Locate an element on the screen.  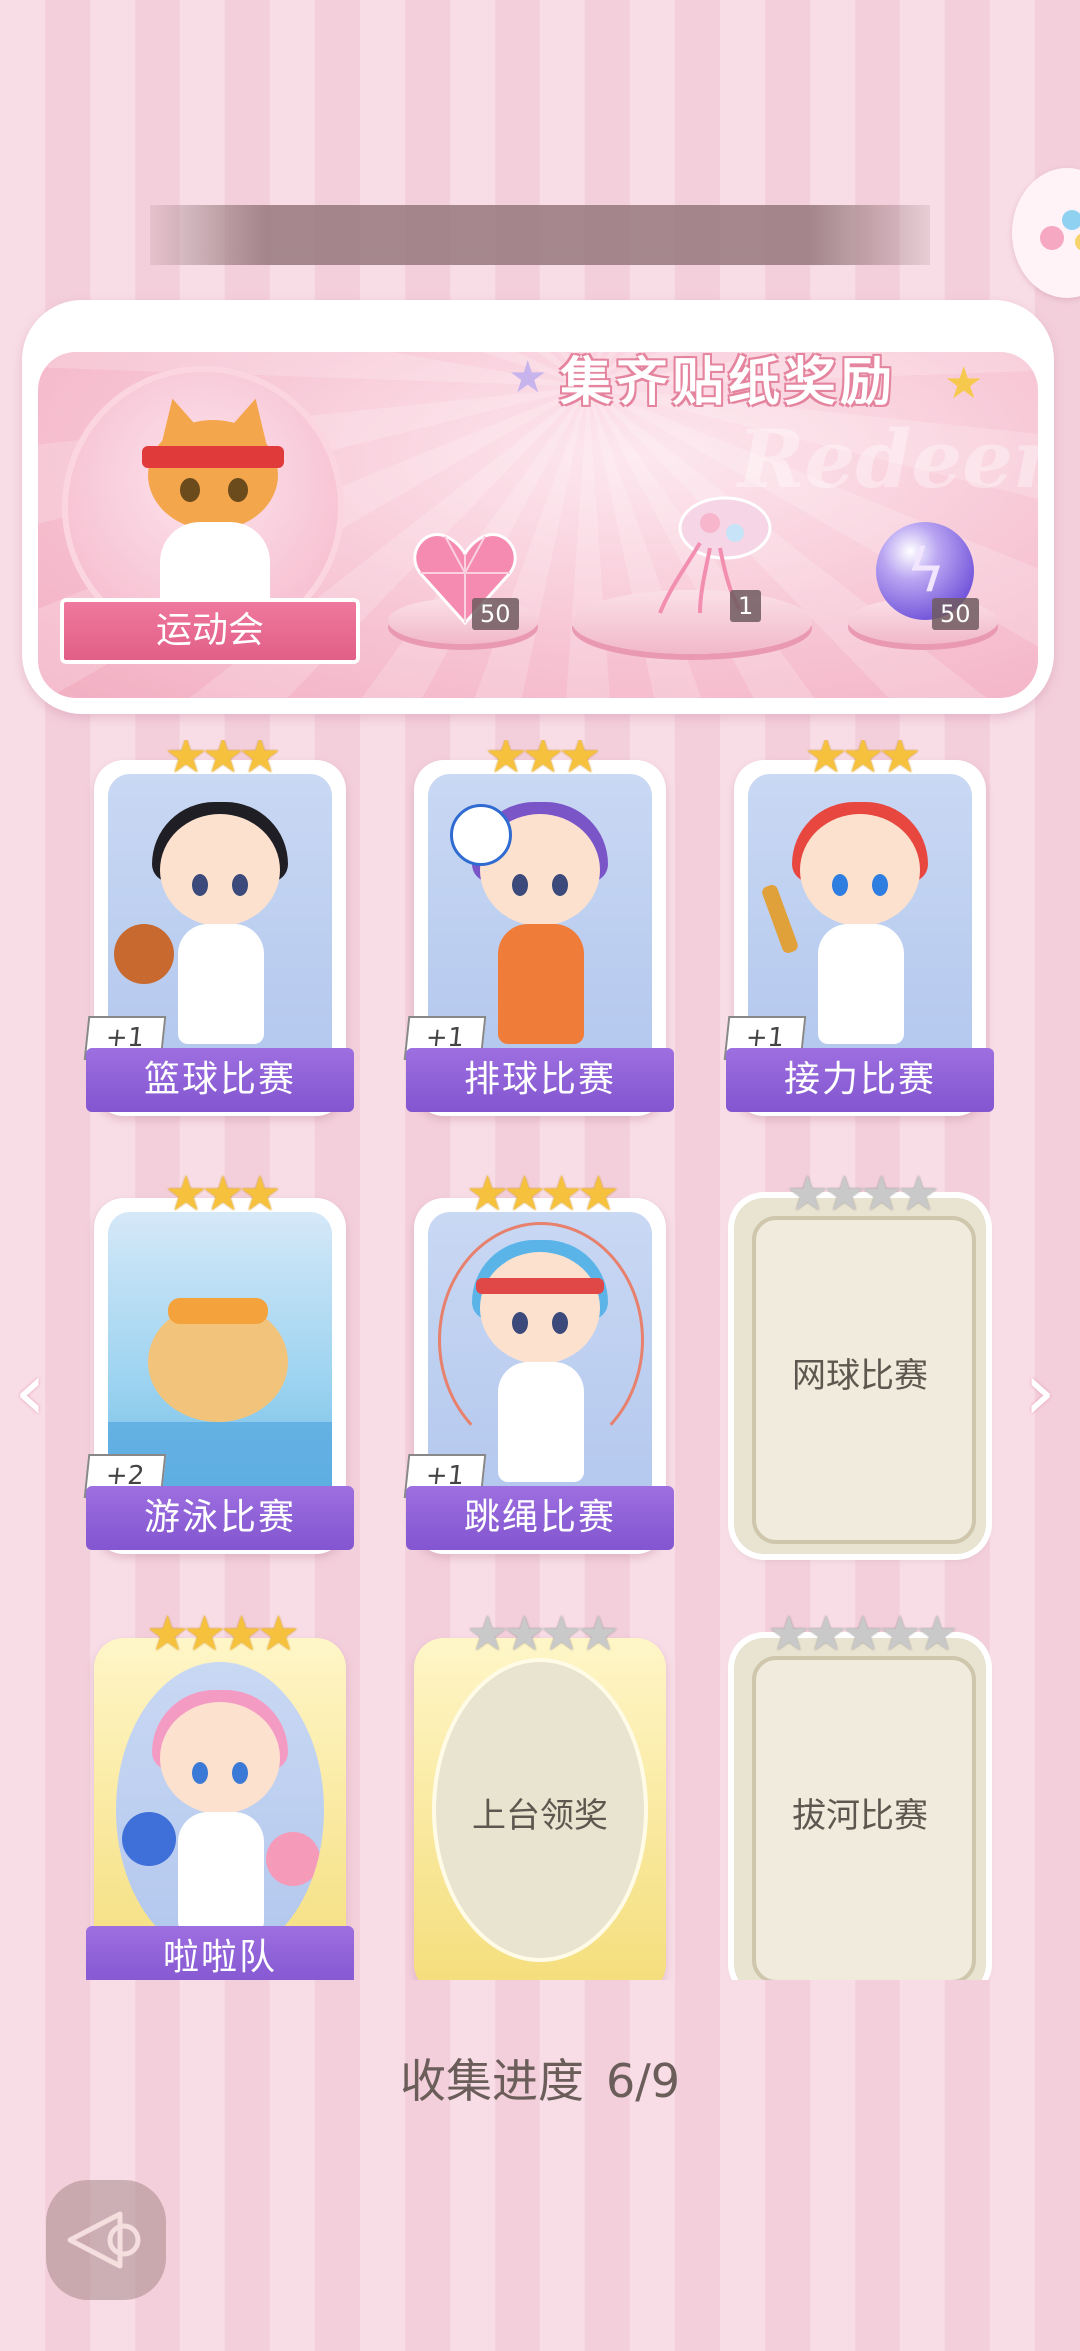
top-corner-menu-button is located at coordinates (1046, 233).